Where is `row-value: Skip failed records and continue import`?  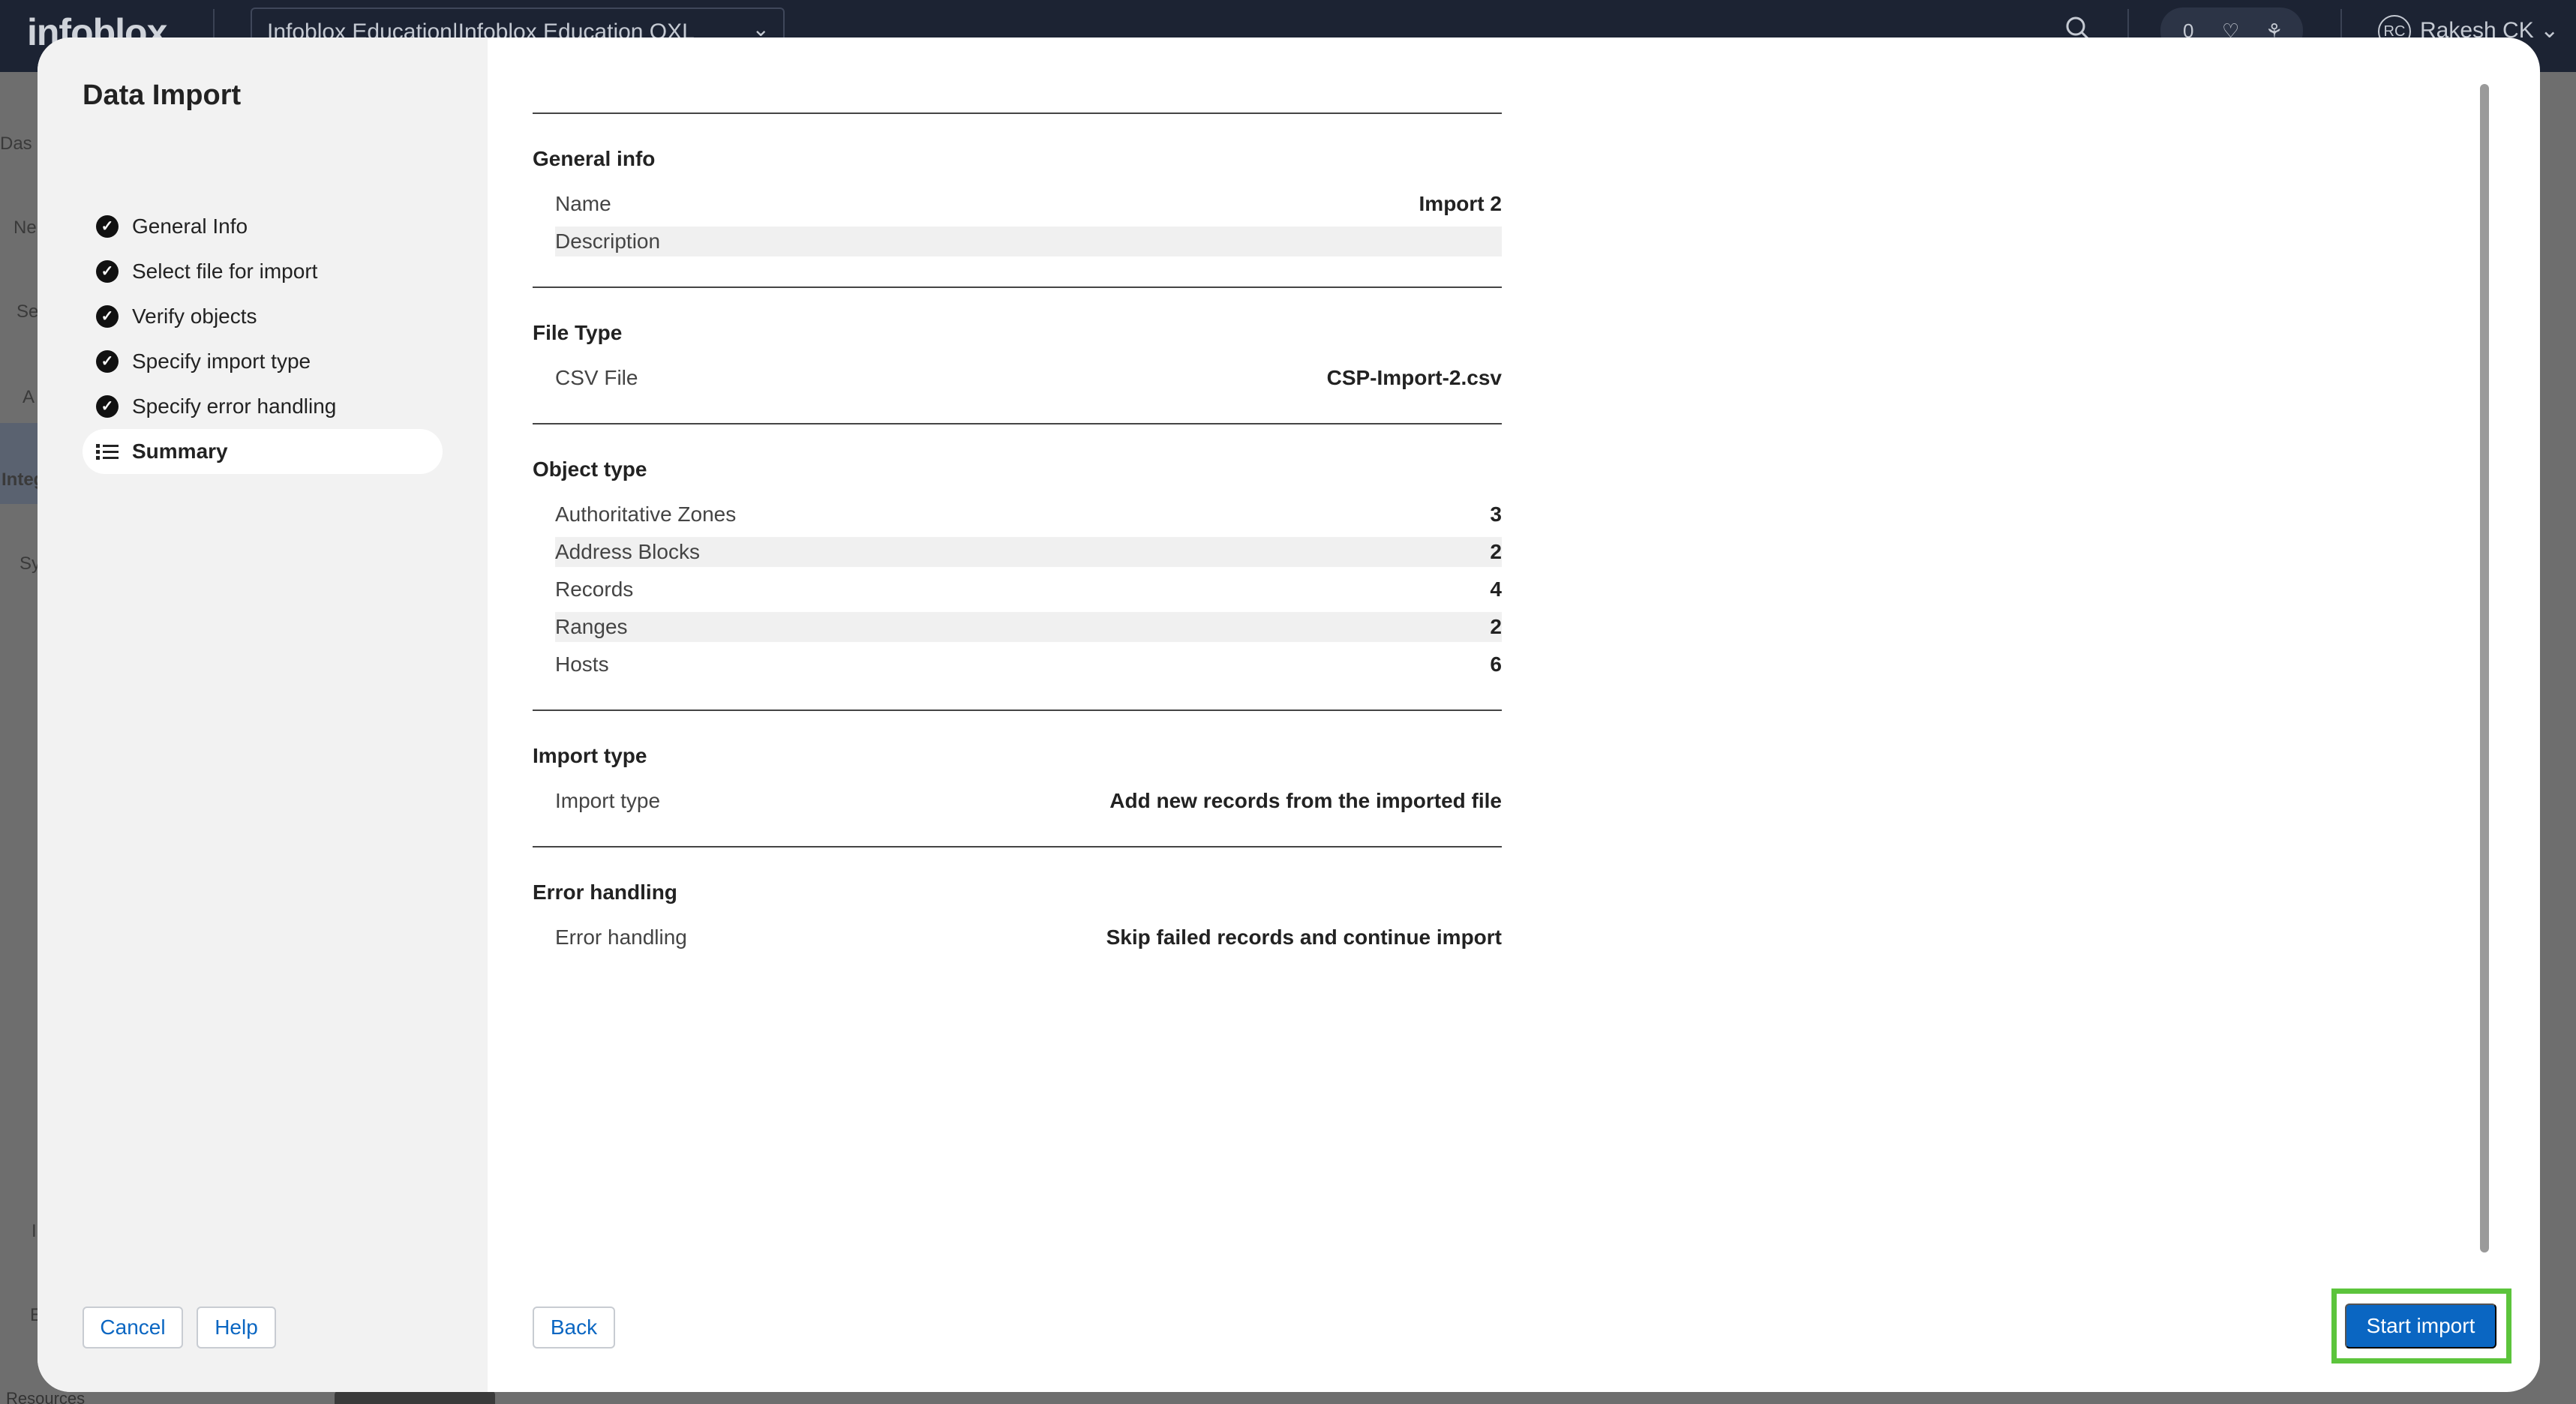 row-value: Skip failed records and continue import is located at coordinates (1304, 937).